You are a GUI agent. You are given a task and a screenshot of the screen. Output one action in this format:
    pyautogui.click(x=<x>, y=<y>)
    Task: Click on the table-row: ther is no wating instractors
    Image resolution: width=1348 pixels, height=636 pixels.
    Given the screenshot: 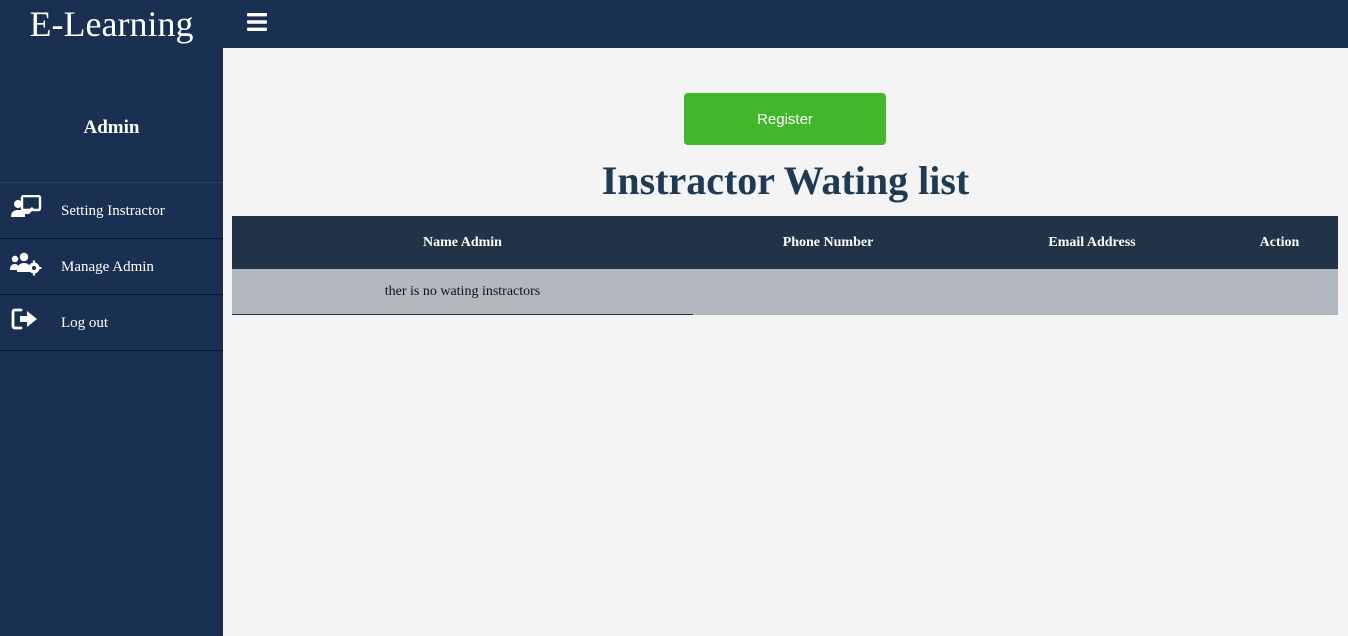 What is the action you would take?
    pyautogui.click(x=785, y=292)
    